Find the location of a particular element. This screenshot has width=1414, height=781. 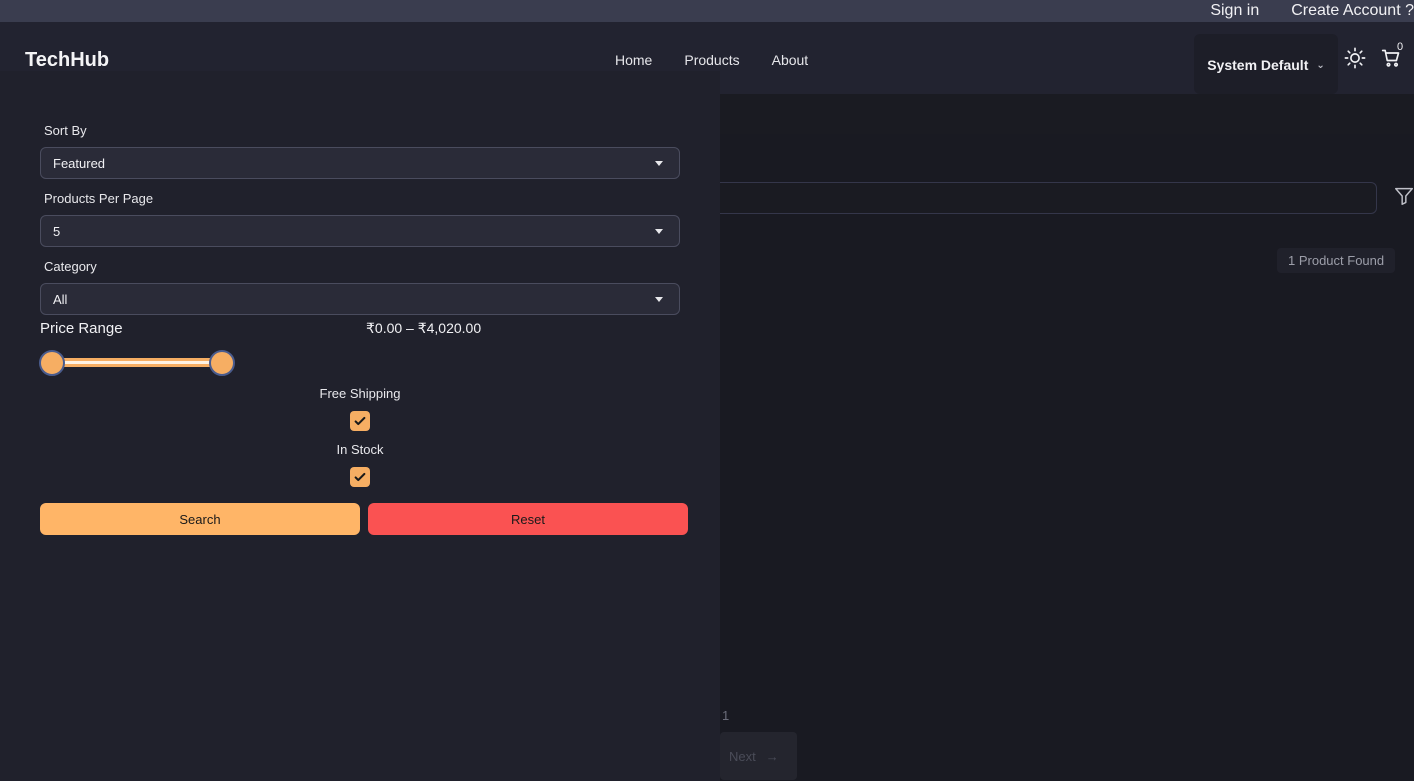

category-value: All is located at coordinates (60, 299).